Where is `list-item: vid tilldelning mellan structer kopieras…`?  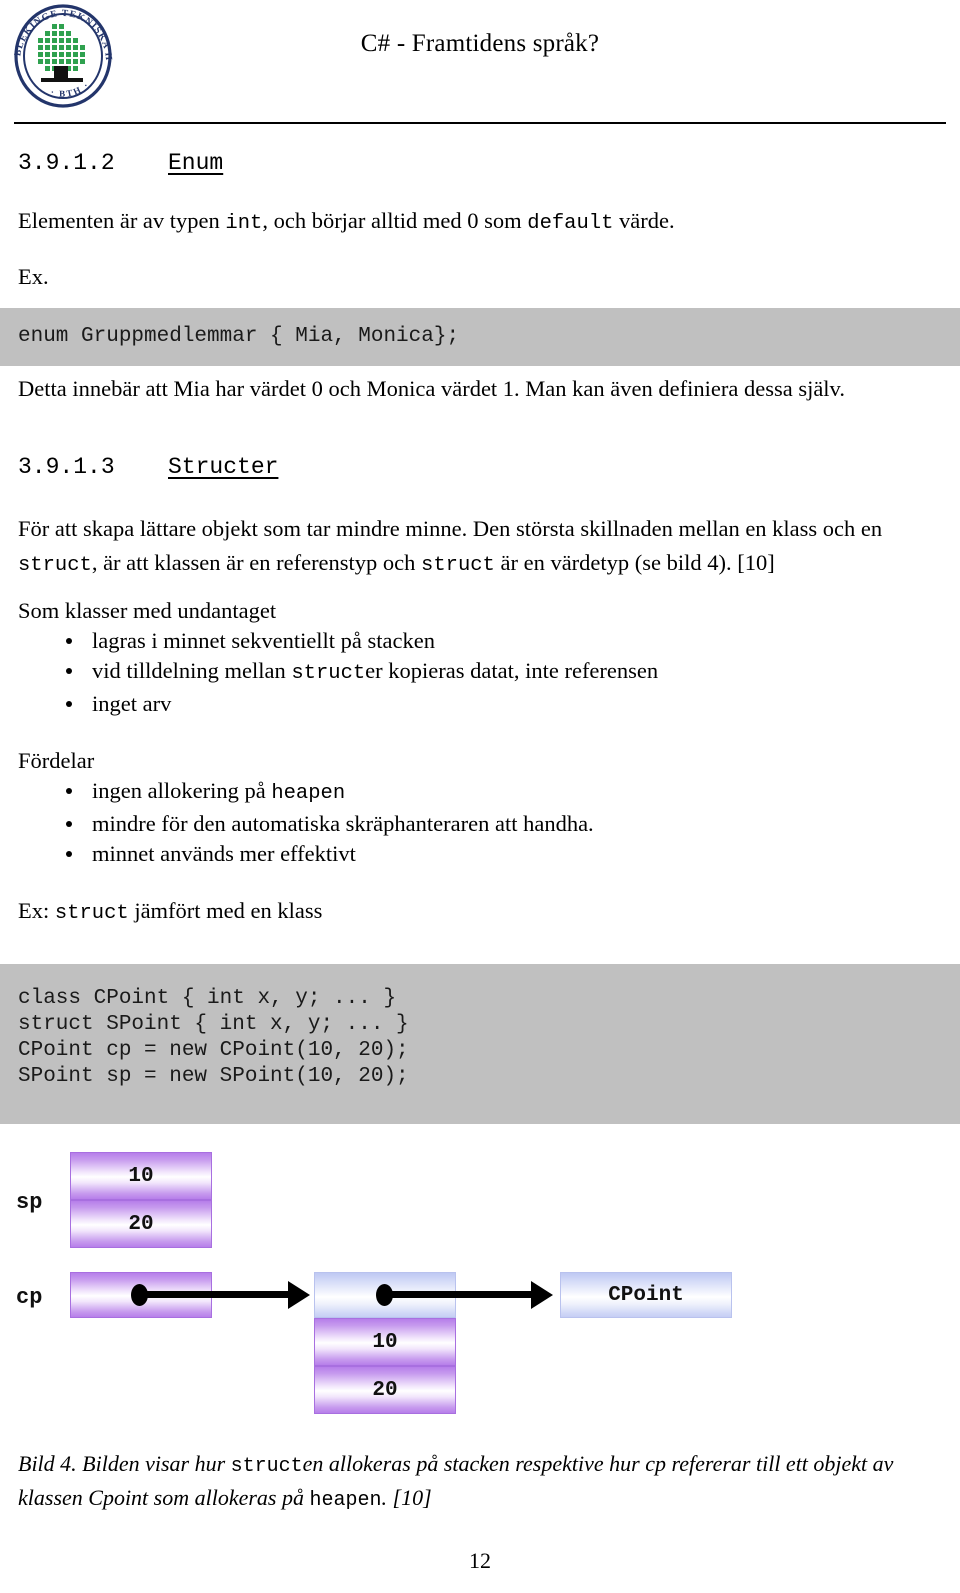 list-item: vid tilldelning mellan structer kopieras… is located at coordinates (503, 672).